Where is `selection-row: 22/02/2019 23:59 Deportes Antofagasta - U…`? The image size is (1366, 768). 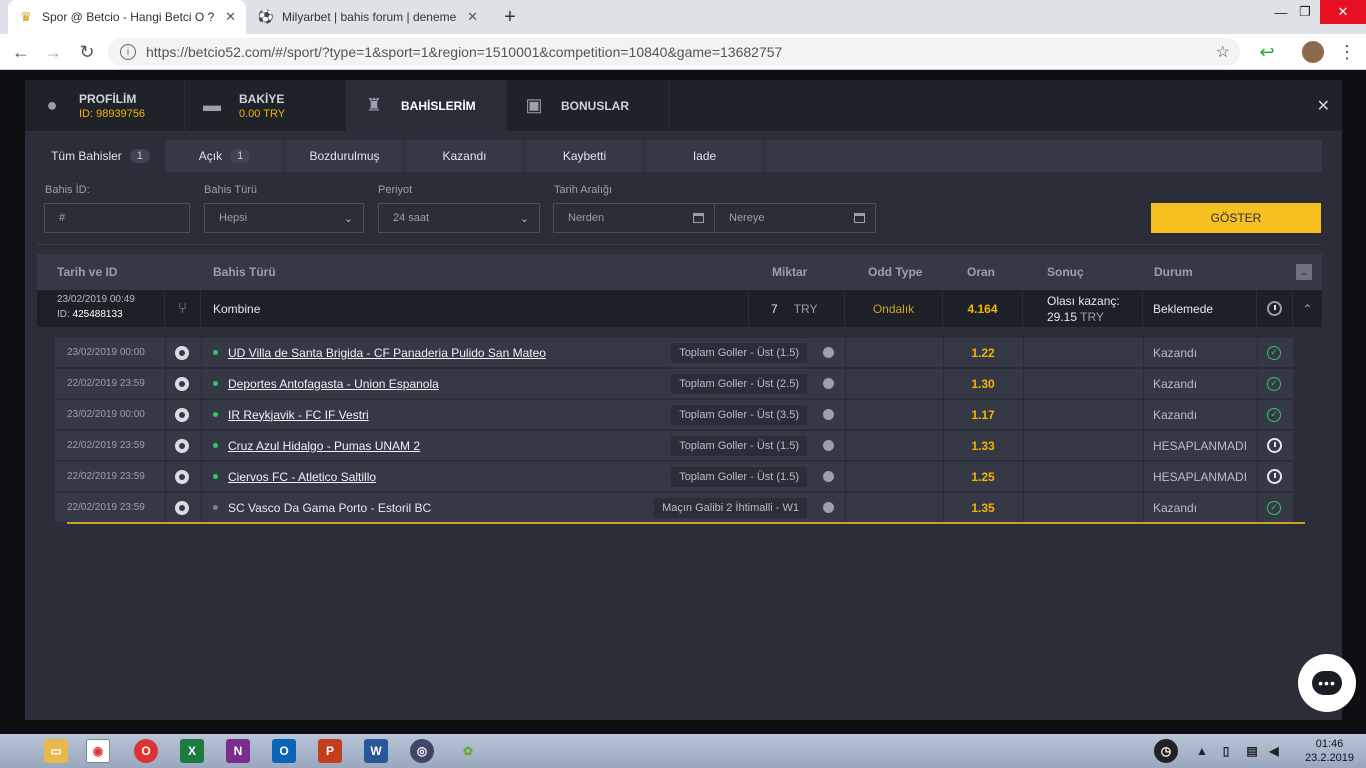 selection-row: 22/02/2019 23:59 Deportes Antofagasta - U… is located at coordinates (674, 383).